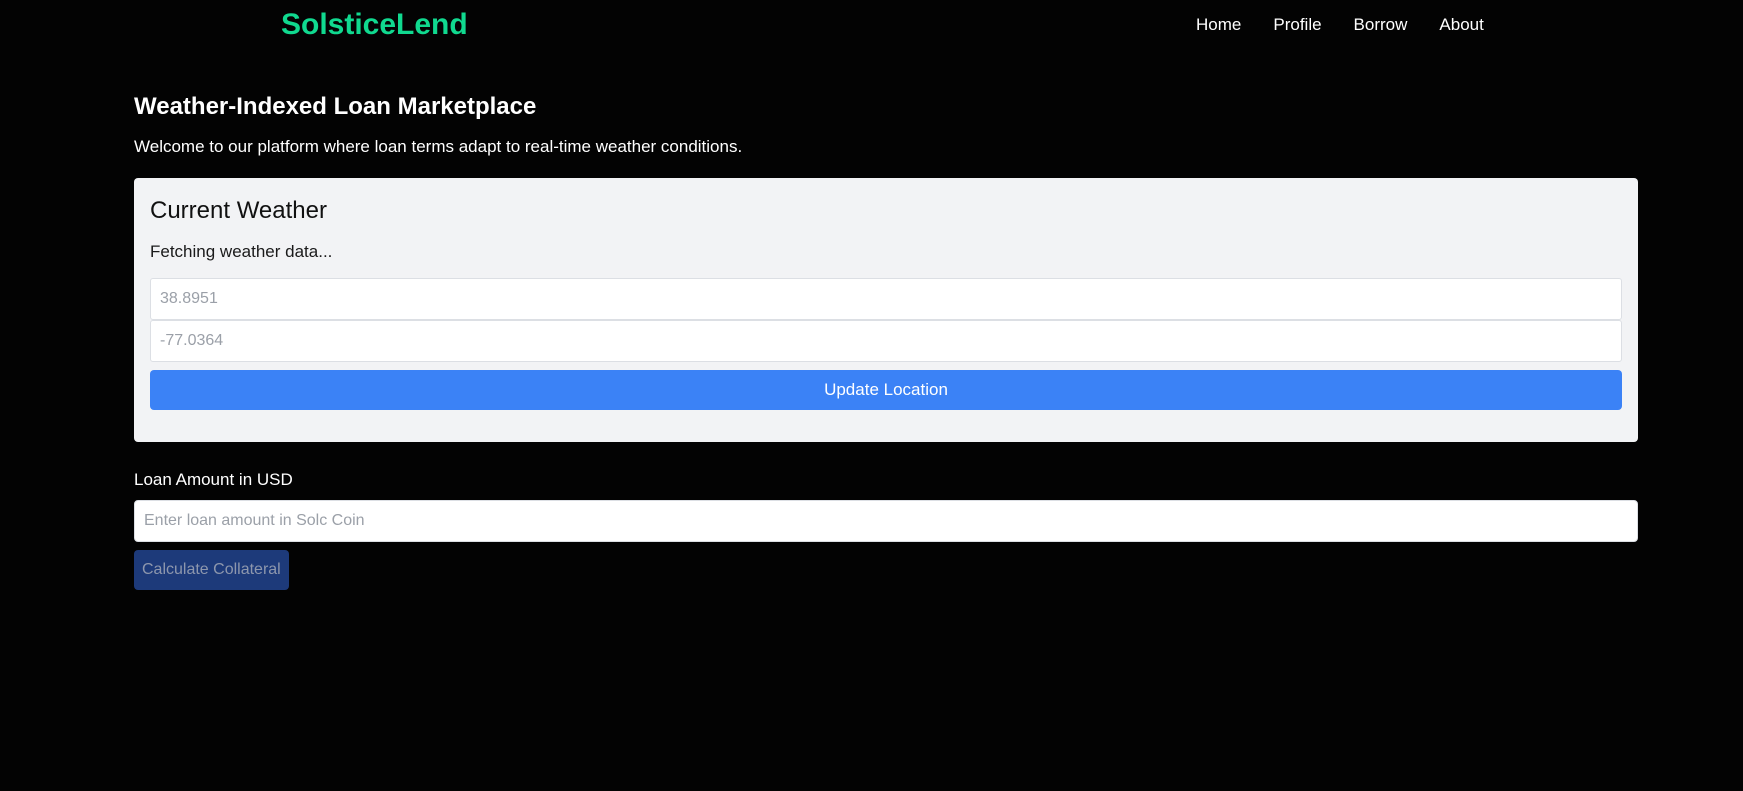 The width and height of the screenshot is (1743, 791). What do you see at coordinates (871, 26) in the screenshot?
I see `navbar: SolsticeLend Home Profile Borrow About` at bounding box center [871, 26].